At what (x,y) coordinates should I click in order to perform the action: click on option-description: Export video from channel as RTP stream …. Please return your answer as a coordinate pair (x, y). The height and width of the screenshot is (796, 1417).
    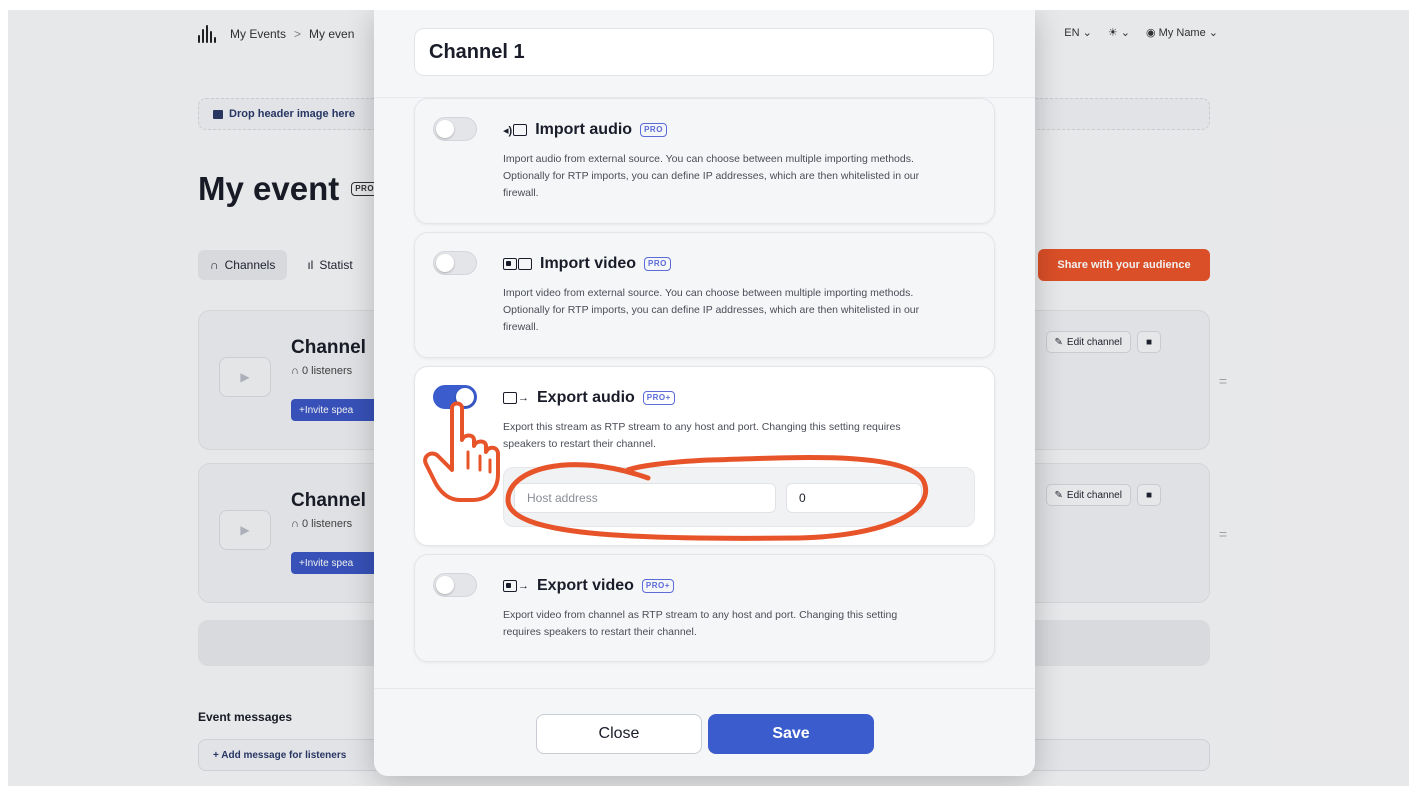
    Looking at the image, I should click on (700, 623).